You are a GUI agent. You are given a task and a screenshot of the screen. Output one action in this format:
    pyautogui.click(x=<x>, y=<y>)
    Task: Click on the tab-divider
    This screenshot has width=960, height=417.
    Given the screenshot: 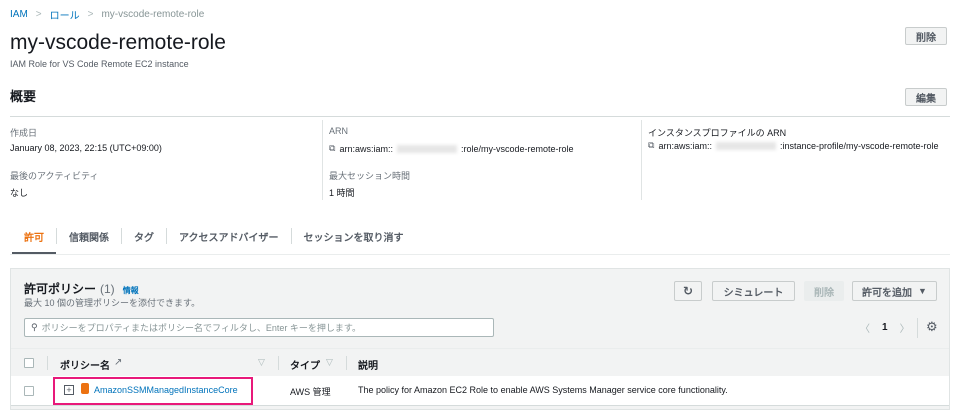 What is the action you would take?
    pyautogui.click(x=480, y=254)
    